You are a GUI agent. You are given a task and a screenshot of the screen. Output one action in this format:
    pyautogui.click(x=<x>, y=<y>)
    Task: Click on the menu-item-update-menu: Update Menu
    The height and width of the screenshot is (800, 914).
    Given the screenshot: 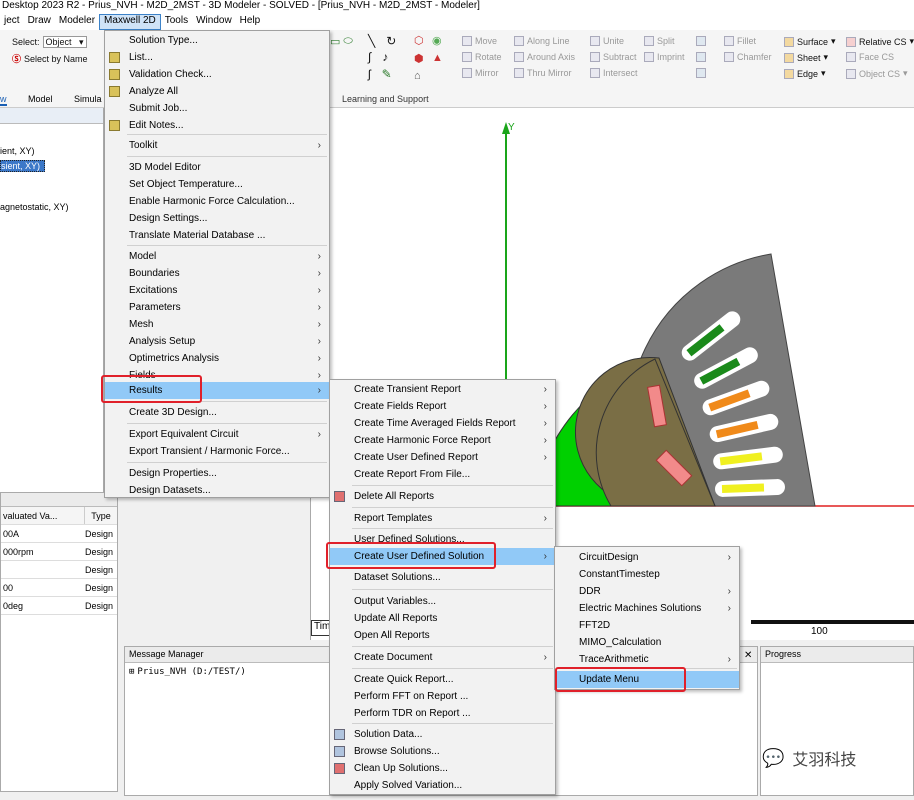 What is the action you would take?
    pyautogui.click(x=647, y=679)
    